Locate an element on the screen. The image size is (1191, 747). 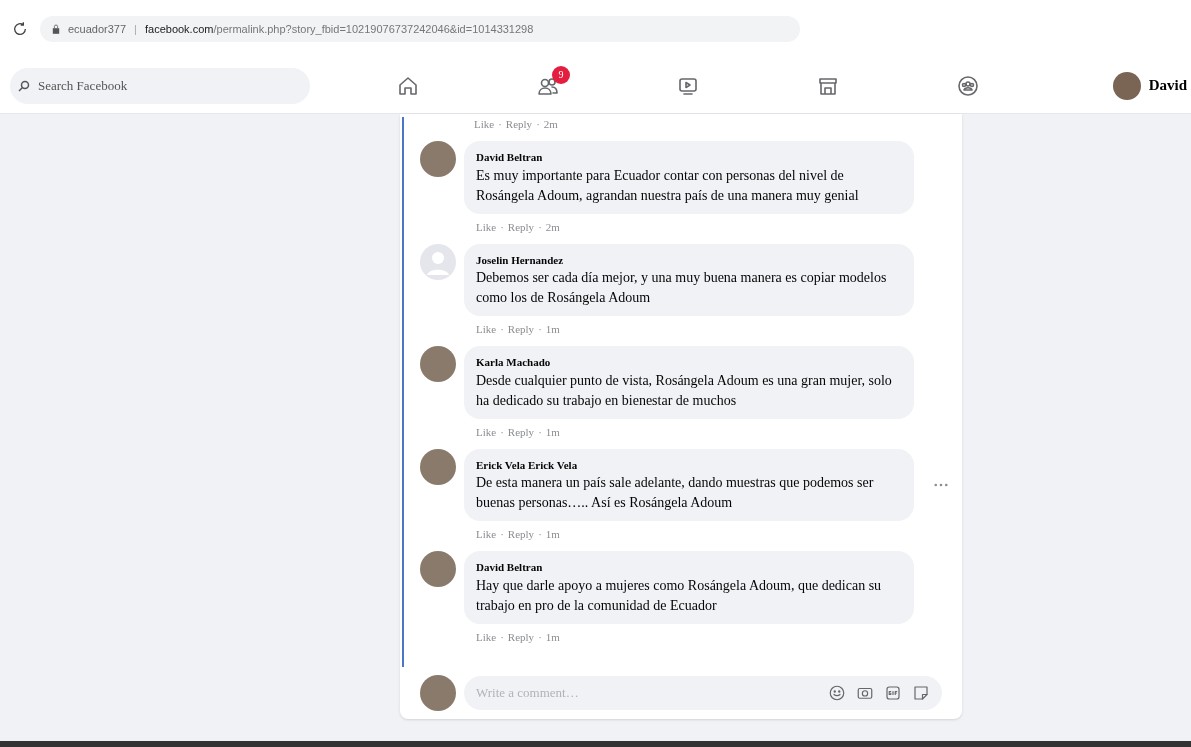
sticker-icon is located at coordinates (921, 693).